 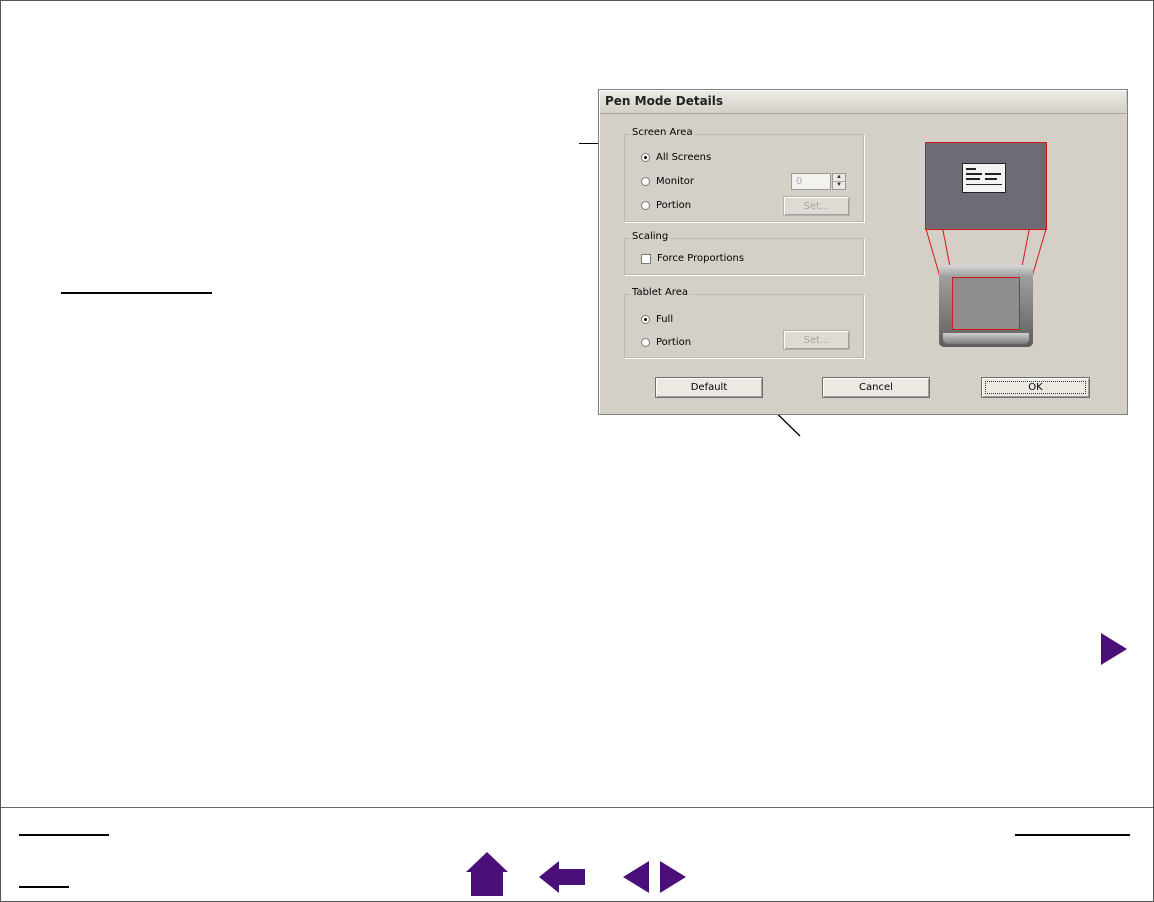 I want to click on mapping-lines-svg, so click(x=986, y=209).